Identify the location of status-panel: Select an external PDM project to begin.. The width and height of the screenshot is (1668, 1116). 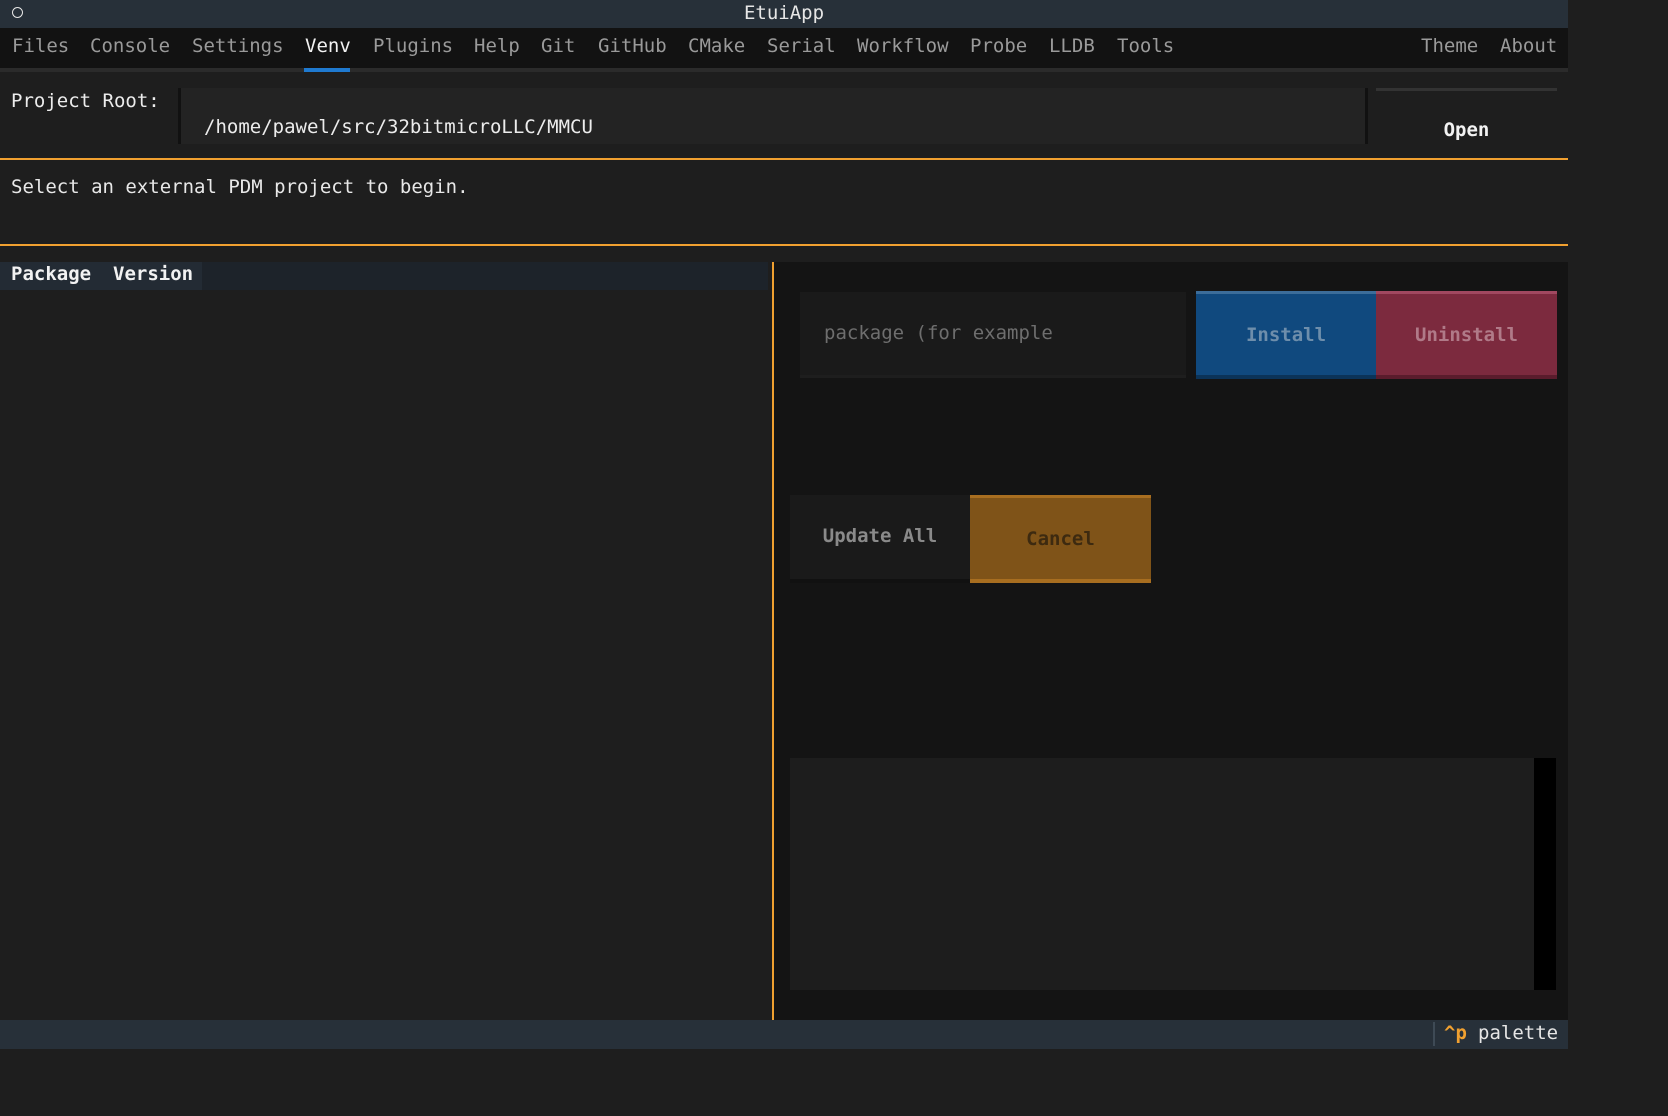
(784, 202).